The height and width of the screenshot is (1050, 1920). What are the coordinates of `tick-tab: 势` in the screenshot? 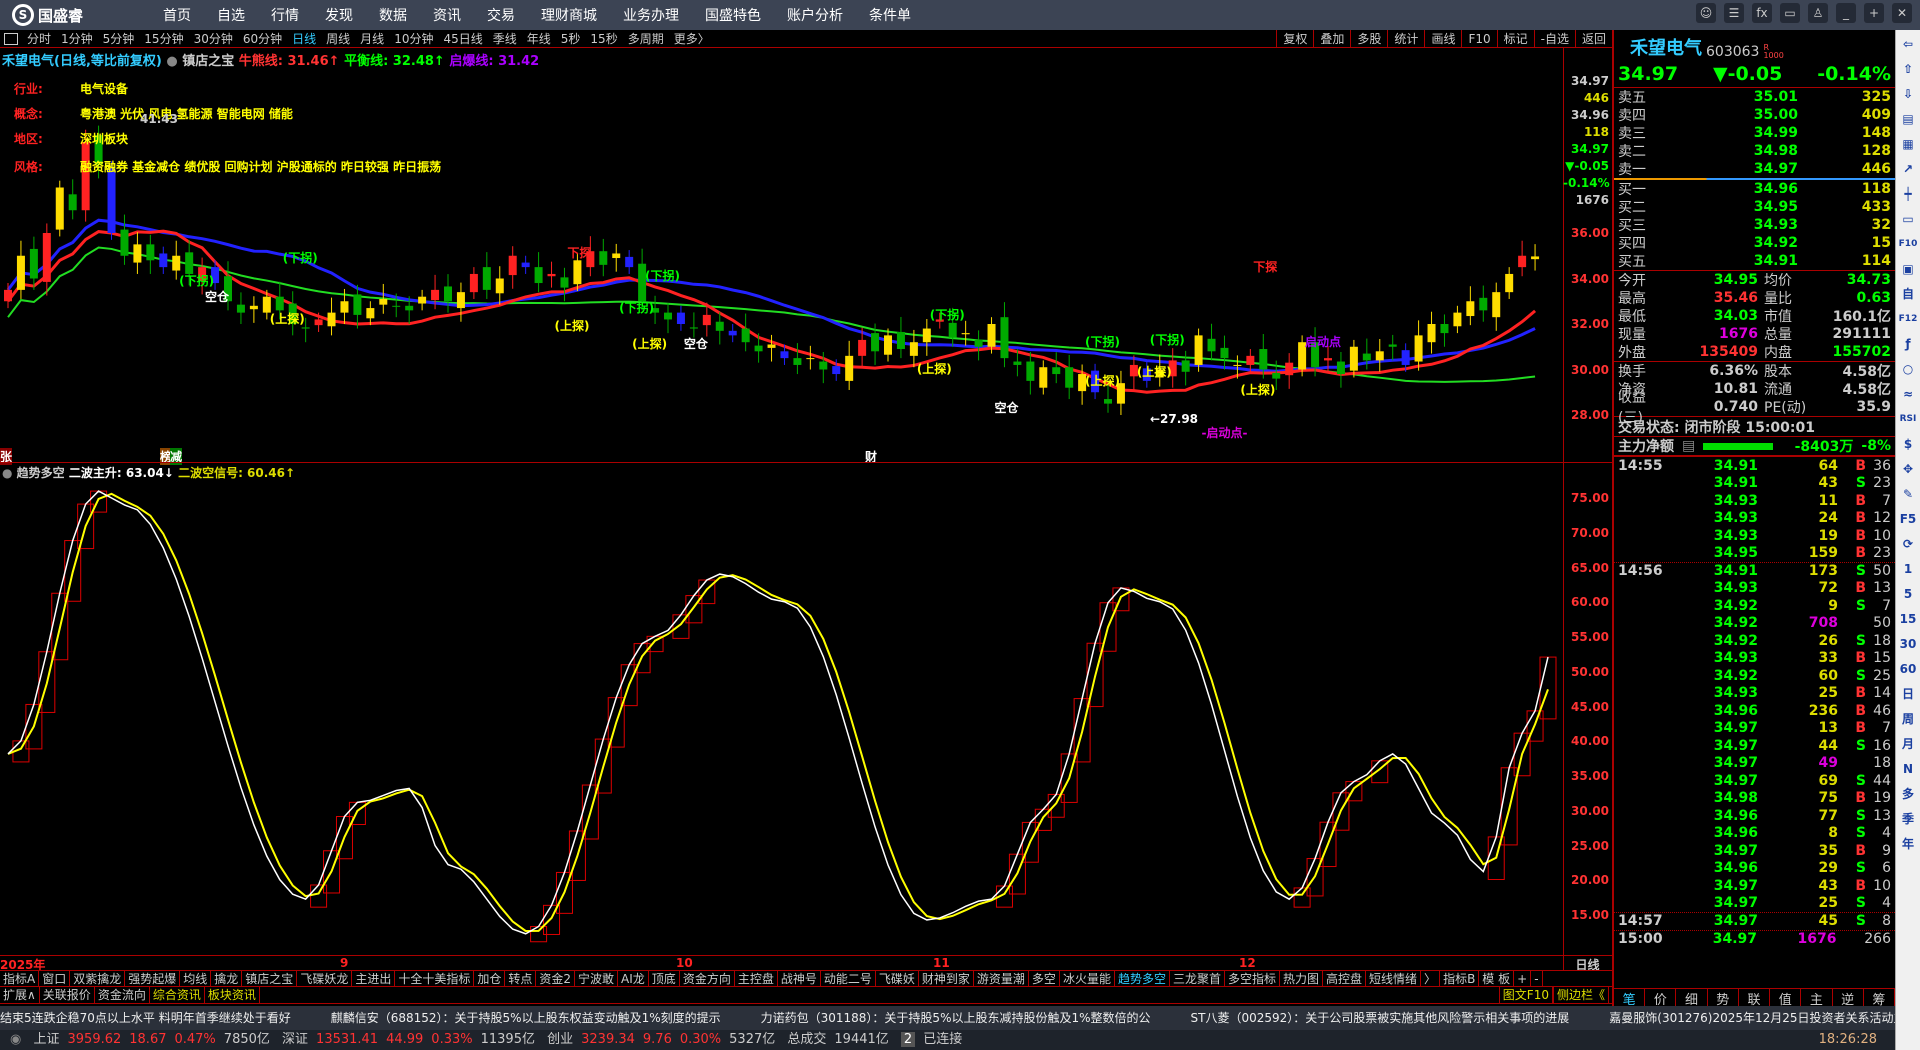 It's located at (1723, 998).